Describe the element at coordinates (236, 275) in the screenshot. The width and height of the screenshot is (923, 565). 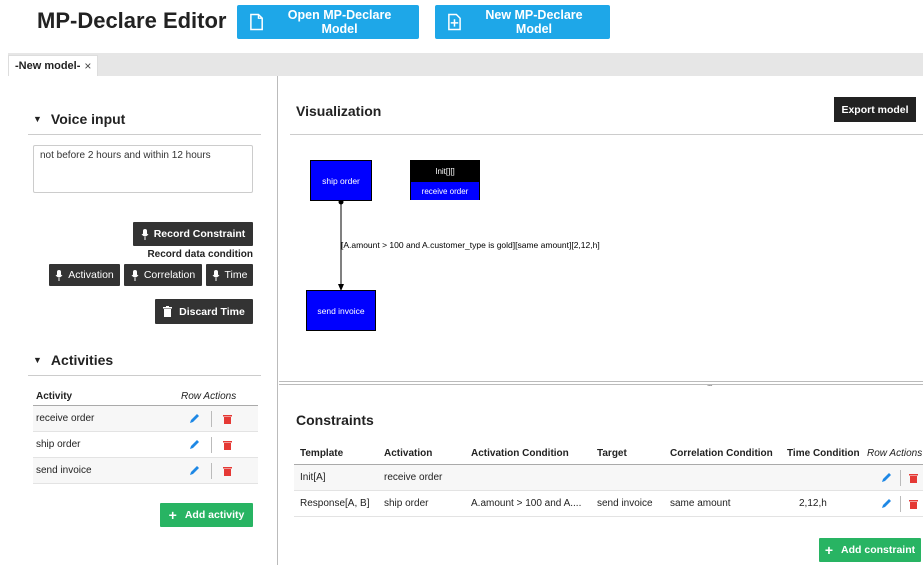
I see `time-label: Time` at that location.